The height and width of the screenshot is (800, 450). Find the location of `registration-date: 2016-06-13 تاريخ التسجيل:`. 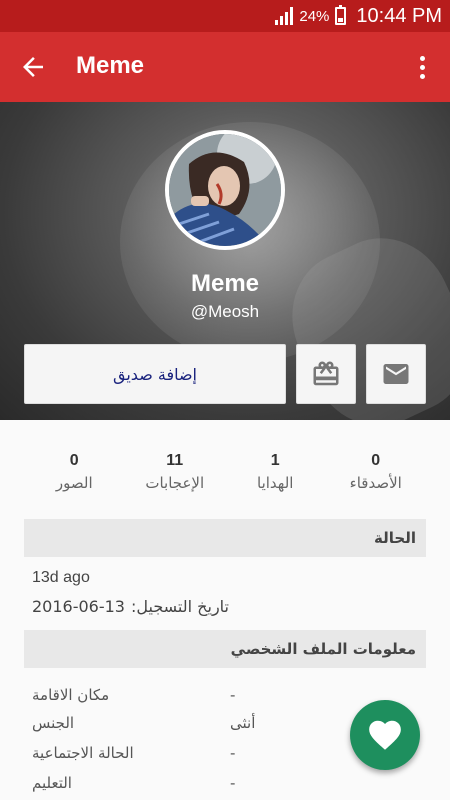

registration-date: 2016-06-13 تاريخ التسجيل: is located at coordinates (130, 606).